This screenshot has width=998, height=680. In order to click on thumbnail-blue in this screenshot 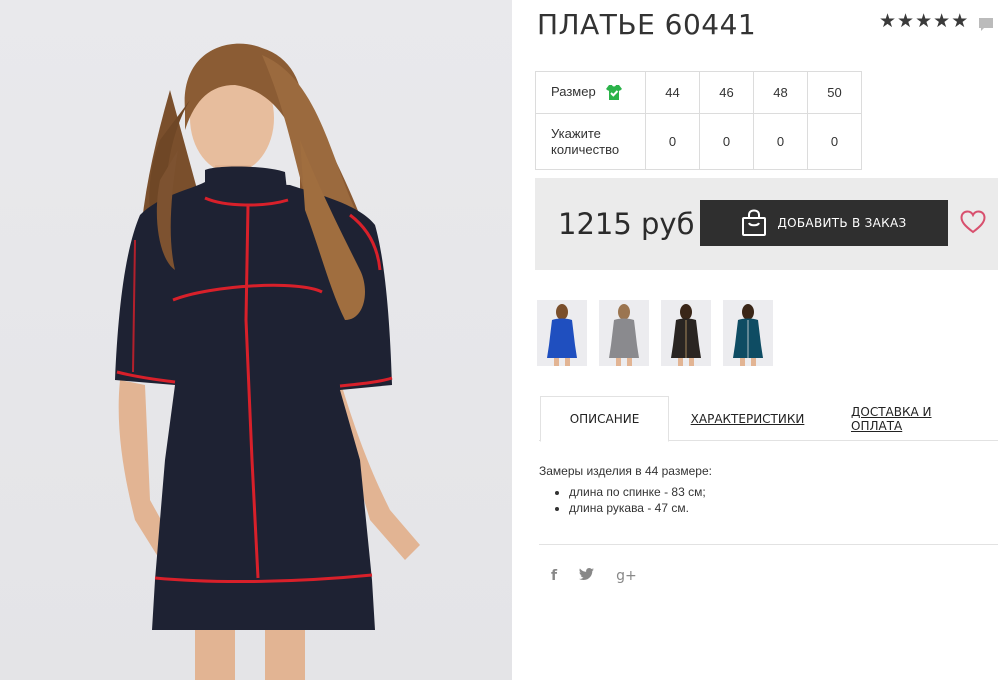, I will do `click(562, 333)`.